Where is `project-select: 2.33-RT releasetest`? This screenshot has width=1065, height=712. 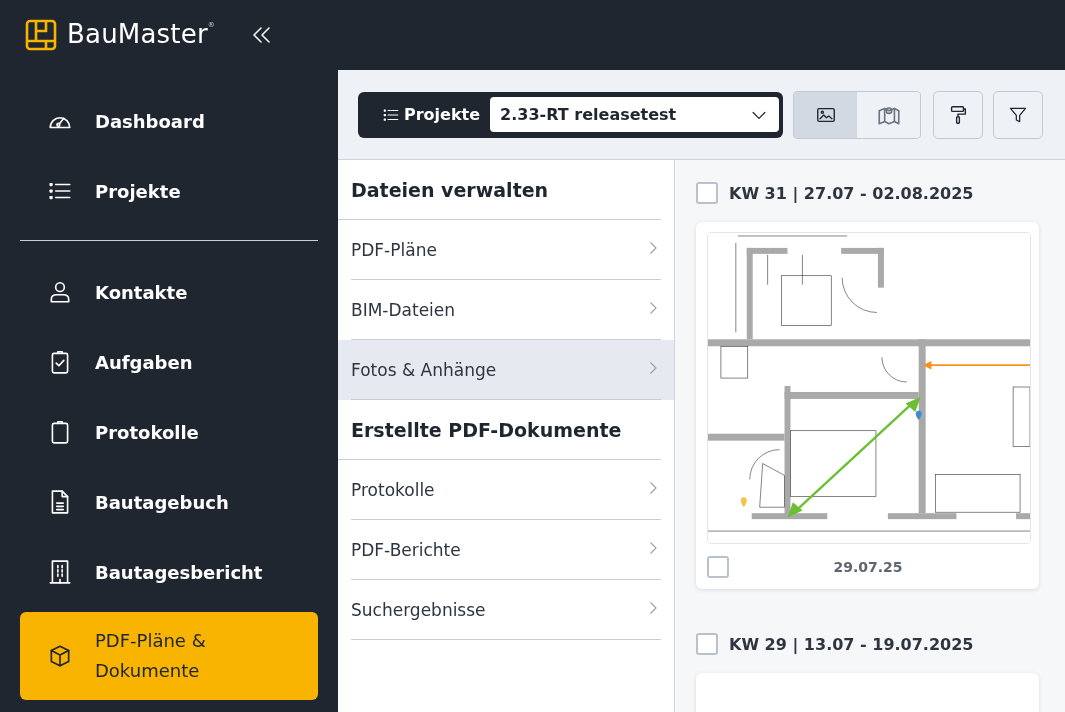 project-select: 2.33-RT releasetest is located at coordinates (635, 114).